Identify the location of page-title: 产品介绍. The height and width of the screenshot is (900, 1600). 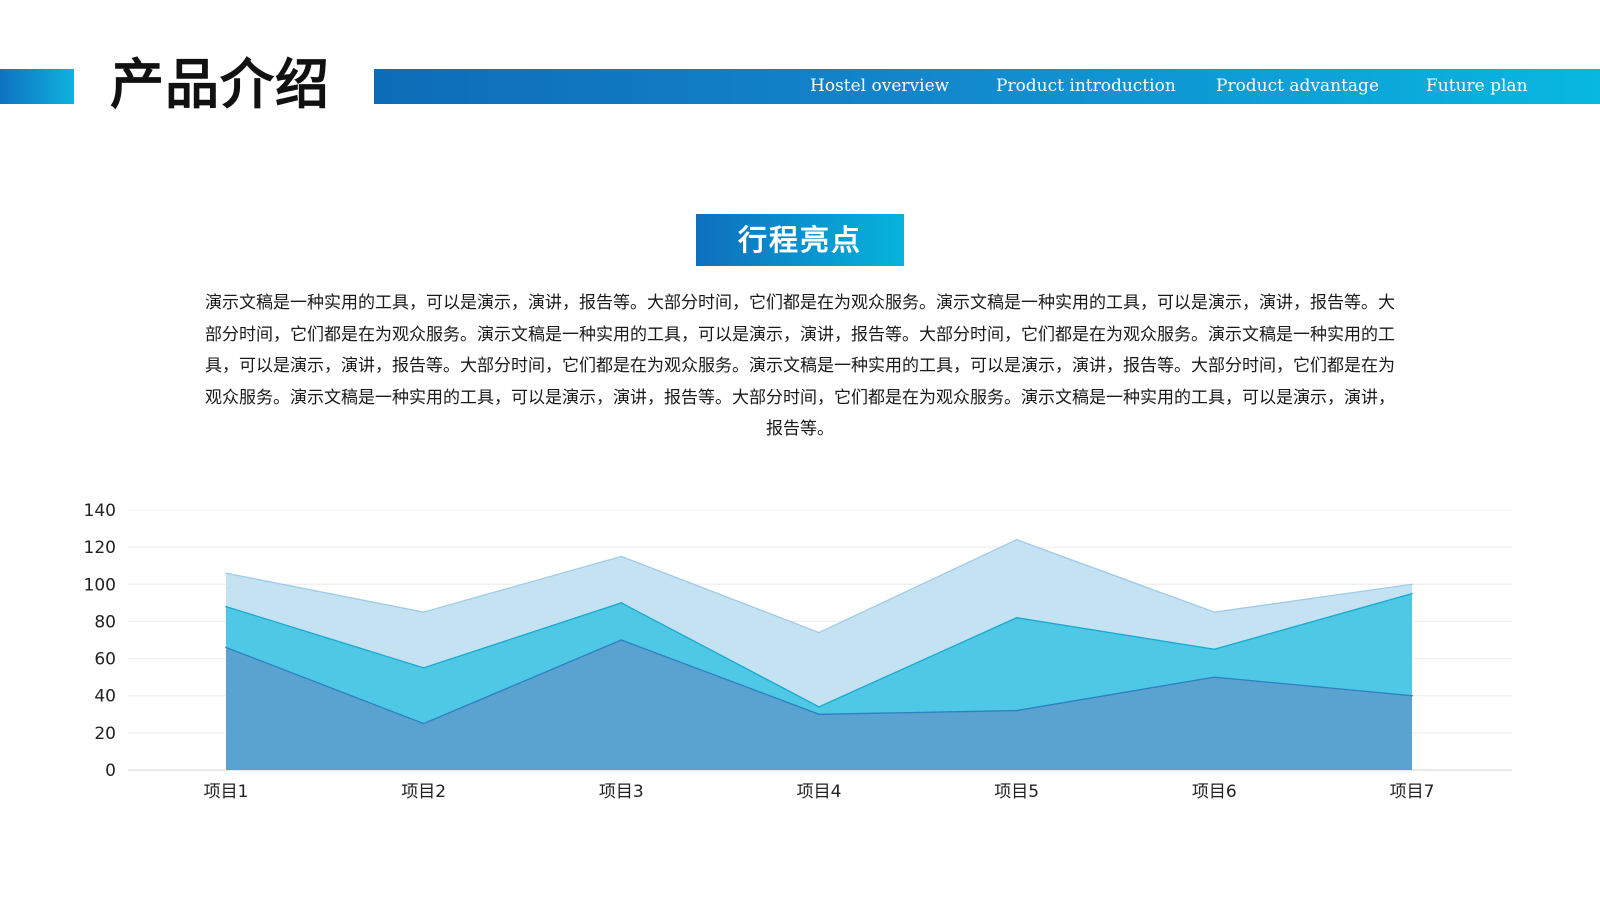
(220, 84).